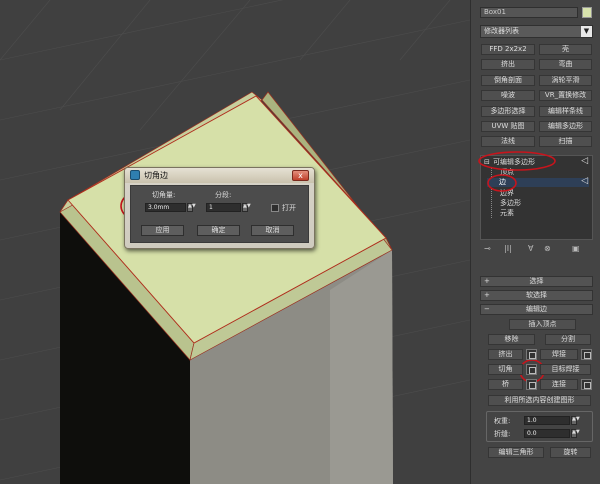 This screenshot has height=484, width=600. I want to click on open-checkbox, so click(275, 208).